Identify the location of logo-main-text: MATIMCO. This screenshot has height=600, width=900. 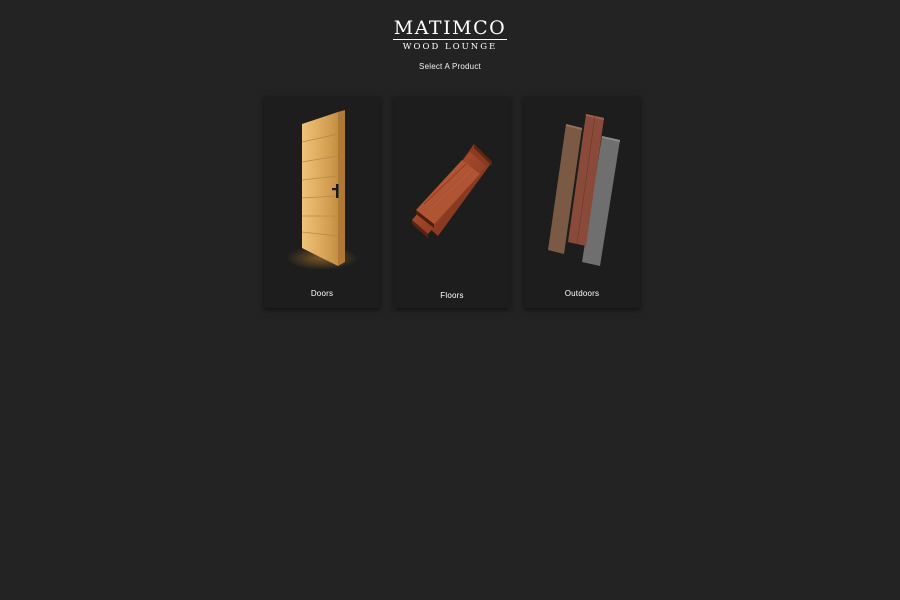
(450, 28).